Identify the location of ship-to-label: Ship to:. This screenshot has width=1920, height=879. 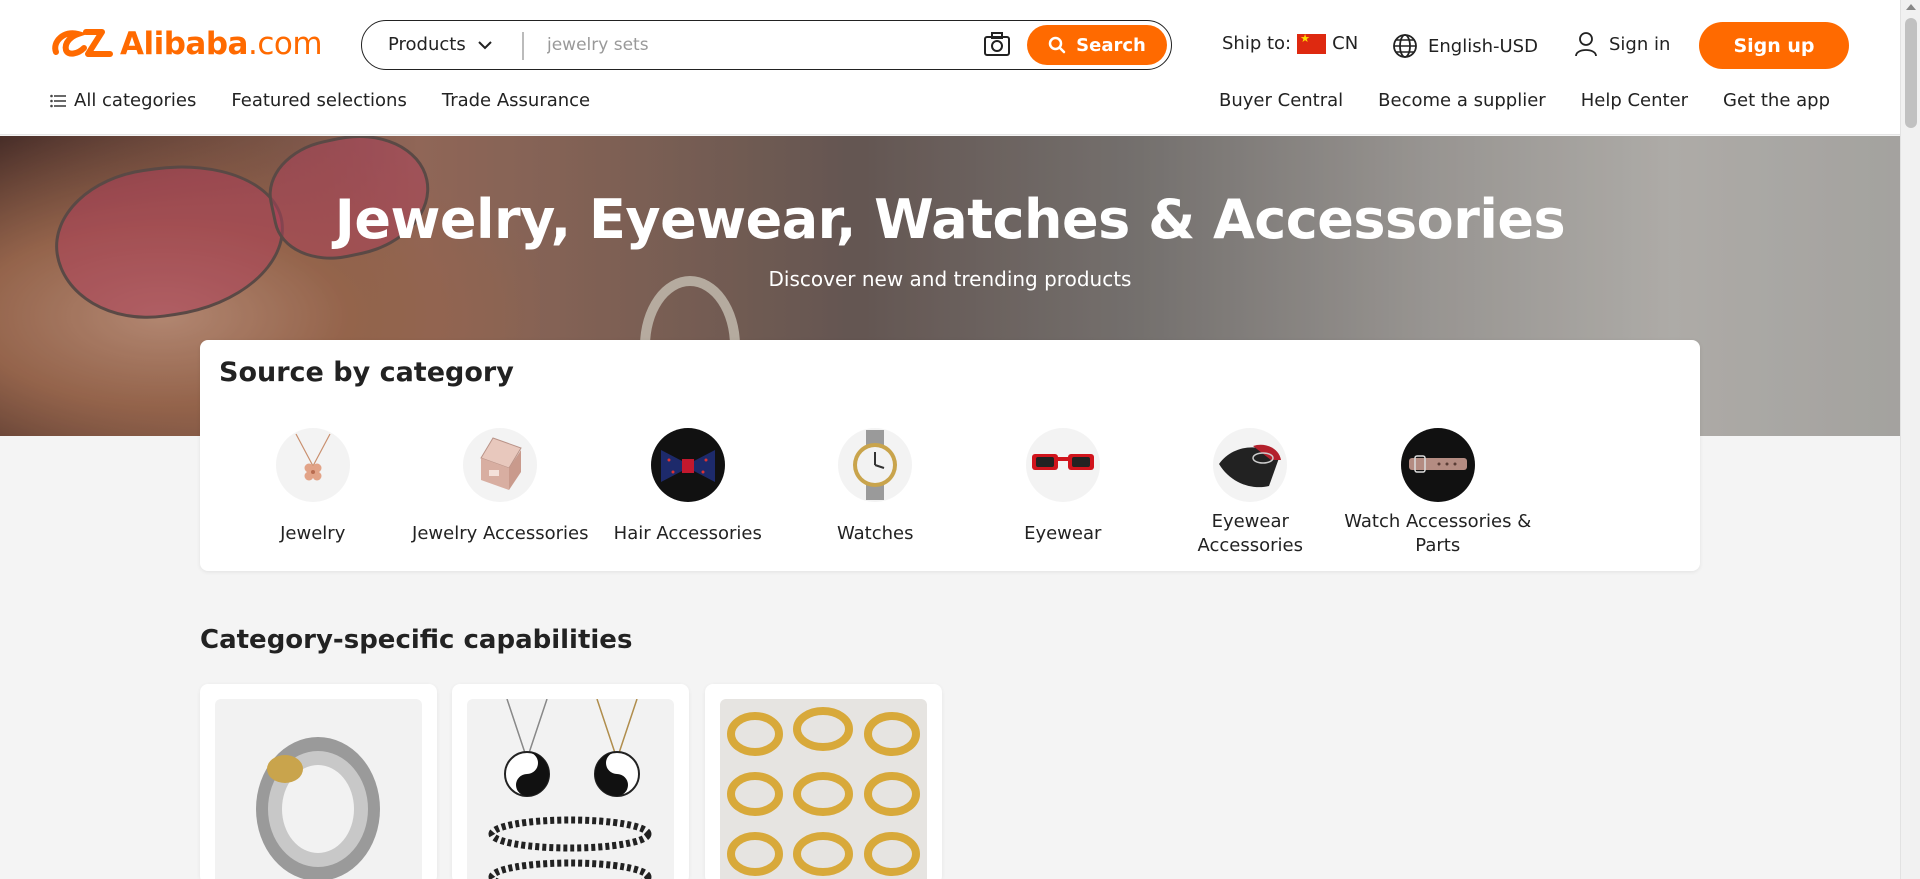
(1257, 43).